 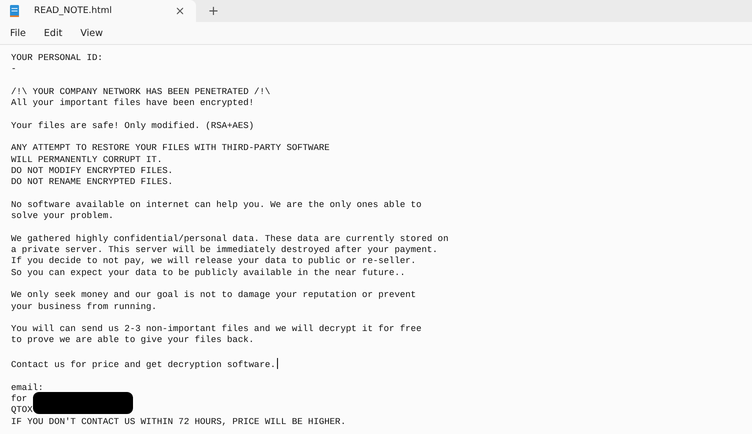 What do you see at coordinates (86, 160) in the screenshot?
I see `text-line: WILL PERMANENTLY CORRUPT IT.` at bounding box center [86, 160].